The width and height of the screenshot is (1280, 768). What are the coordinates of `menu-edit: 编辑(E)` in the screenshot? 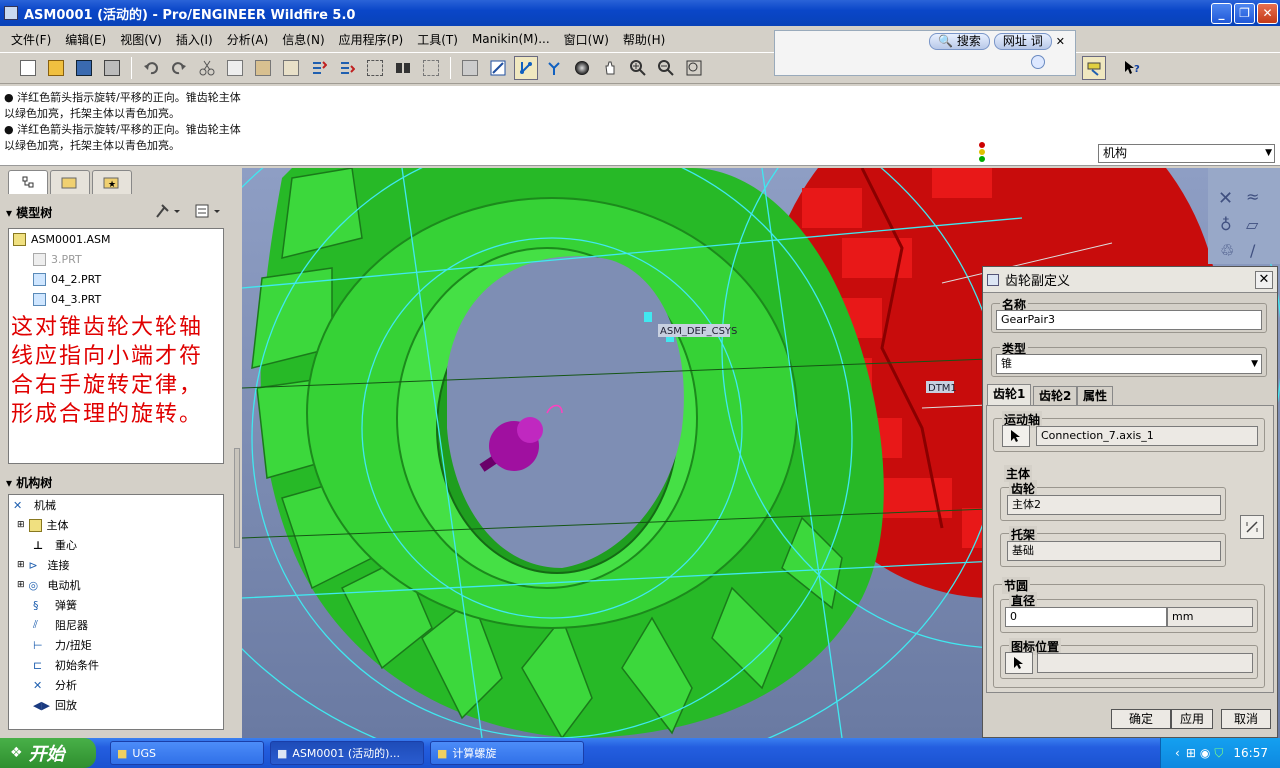 It's located at (85, 39).